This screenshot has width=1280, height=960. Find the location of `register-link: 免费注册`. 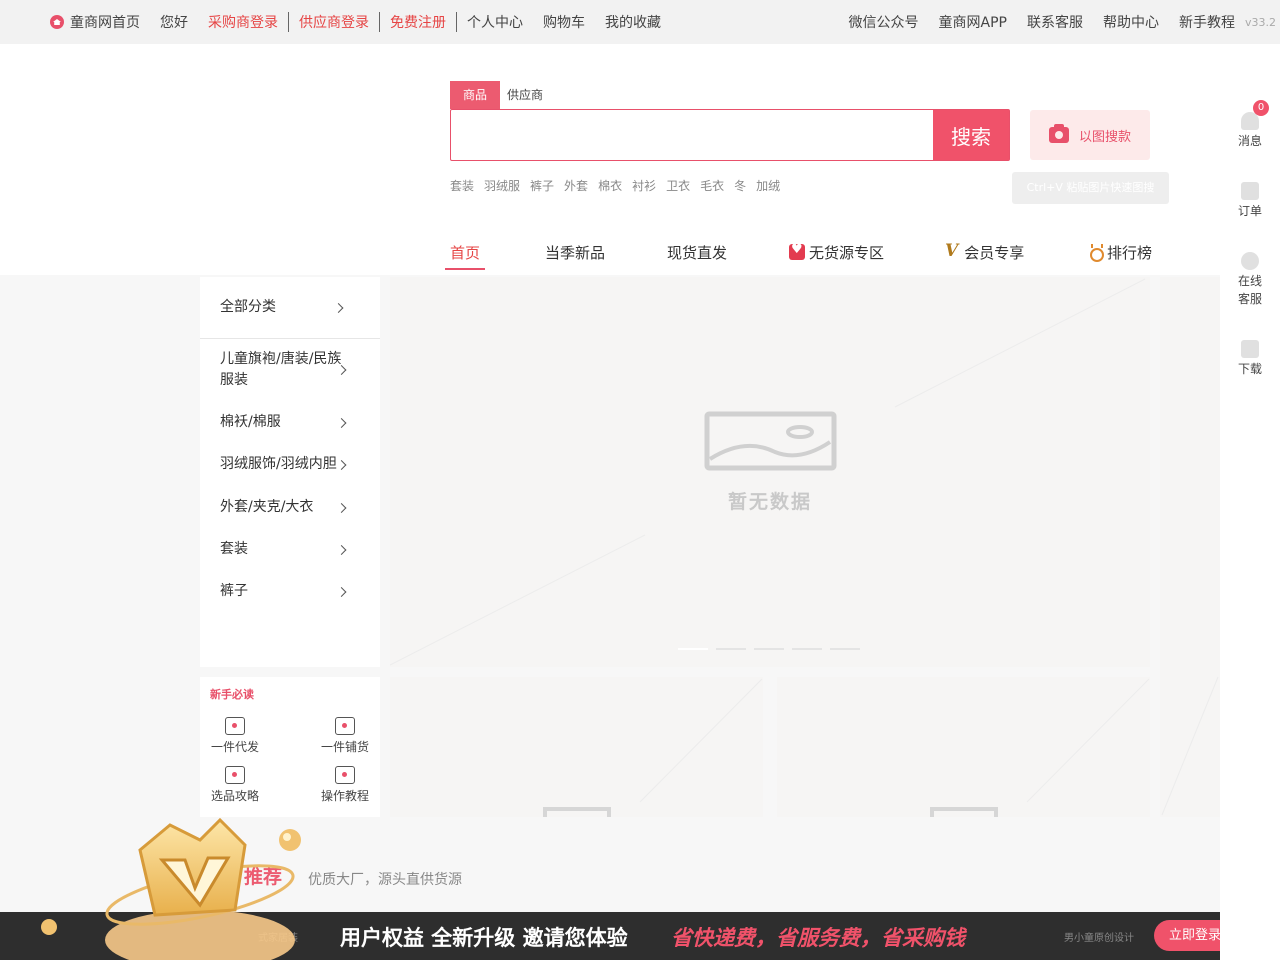

register-link: 免费注册 is located at coordinates (418, 22).